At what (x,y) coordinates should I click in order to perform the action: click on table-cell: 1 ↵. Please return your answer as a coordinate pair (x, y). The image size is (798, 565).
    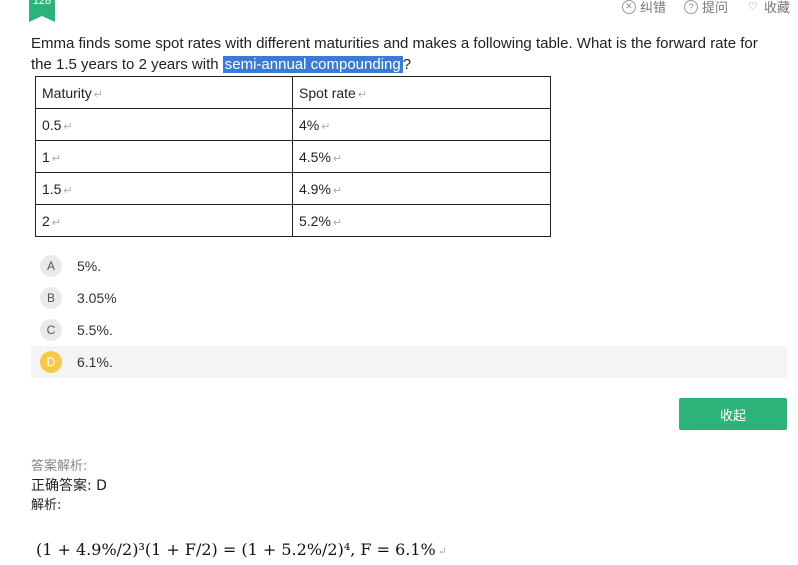
    Looking at the image, I should click on (164, 156).